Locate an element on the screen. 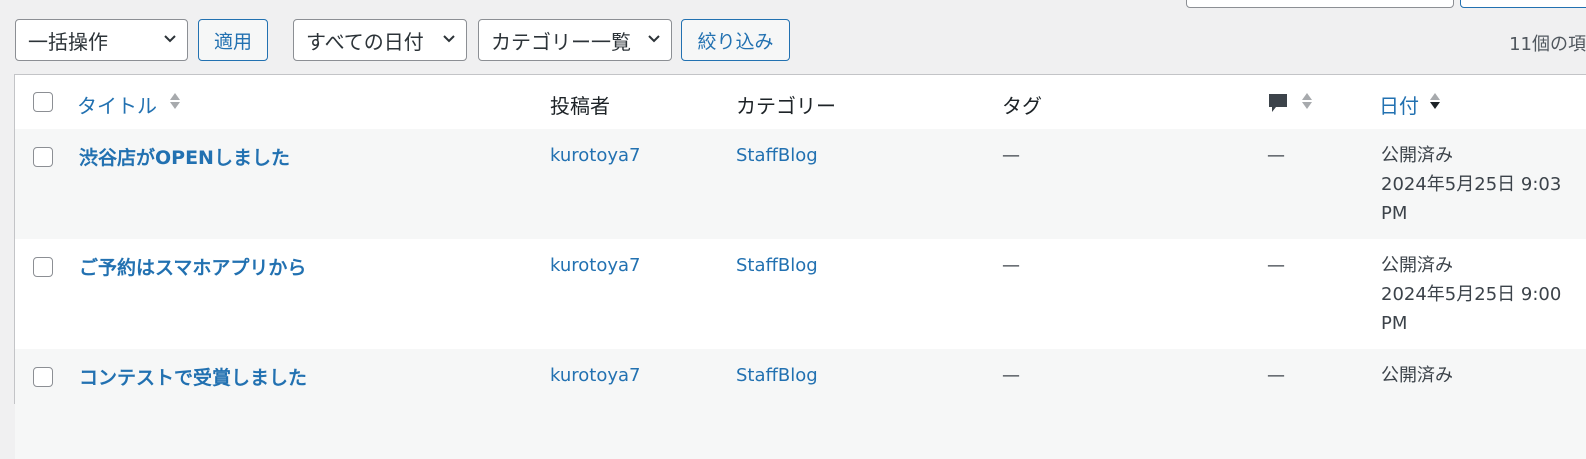 This screenshot has height=459, width=1586. category-filter-select: カテゴリー一覧 is located at coordinates (575, 40).